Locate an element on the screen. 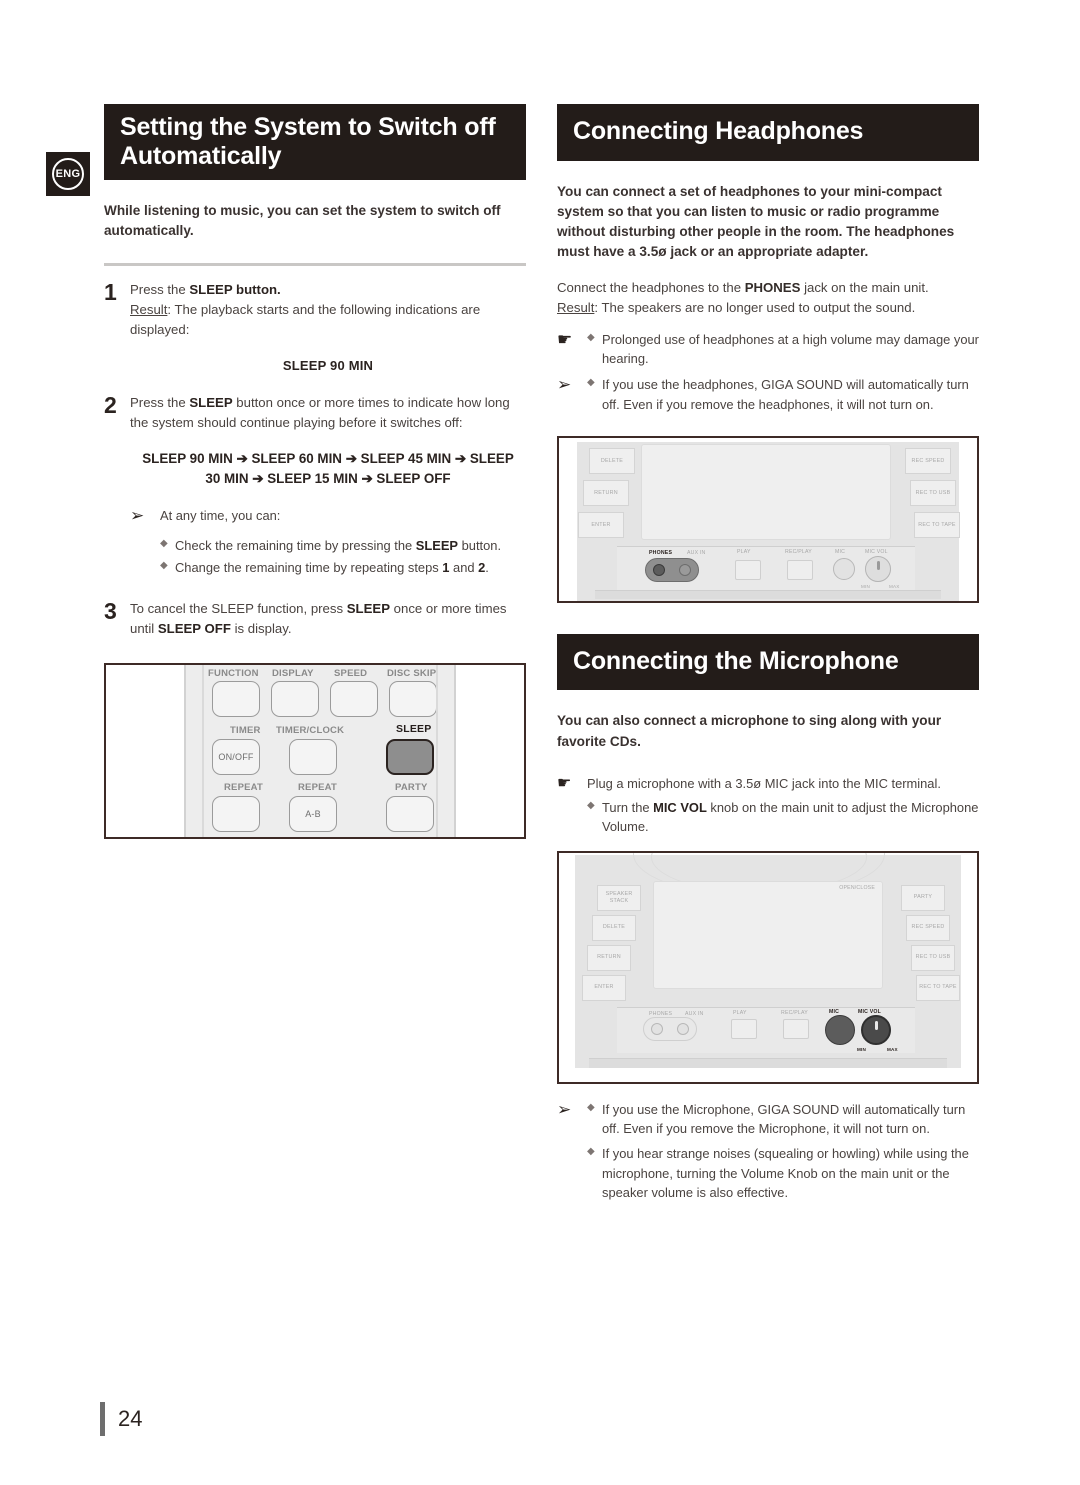  remote-label-speed: SPEED is located at coordinates (351, 673).